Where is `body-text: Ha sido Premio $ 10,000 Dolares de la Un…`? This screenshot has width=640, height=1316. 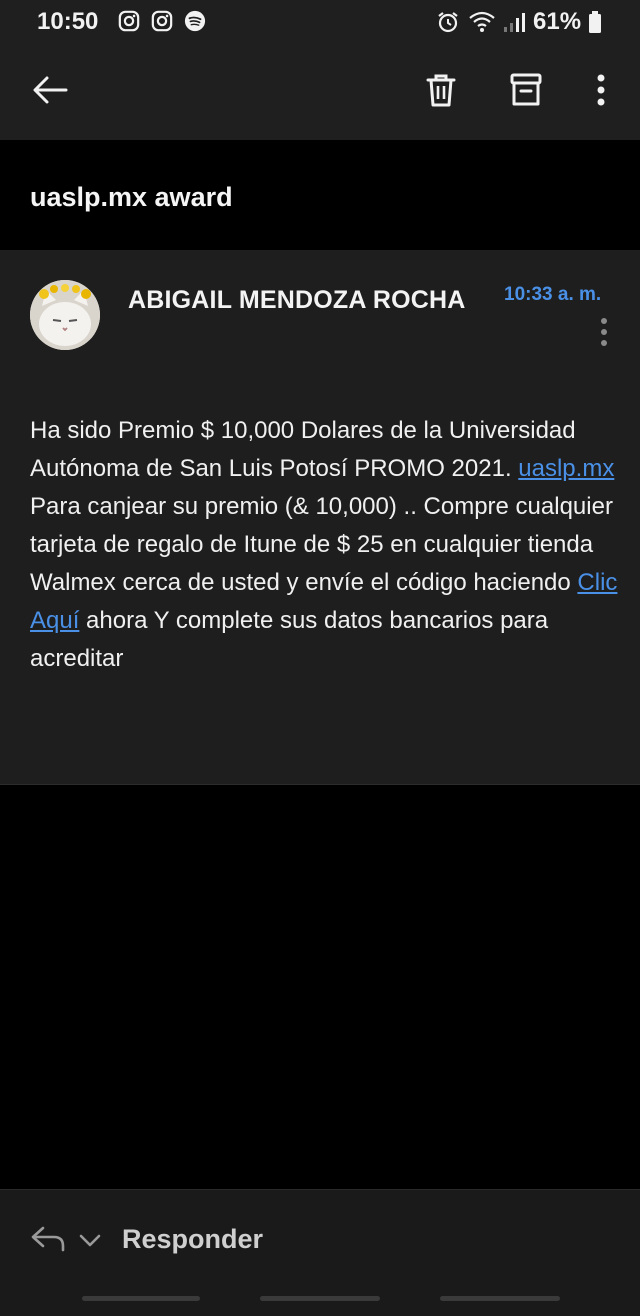
body-text: Ha sido Premio $ 10,000 Dolares de la Un… is located at coordinates (303, 449).